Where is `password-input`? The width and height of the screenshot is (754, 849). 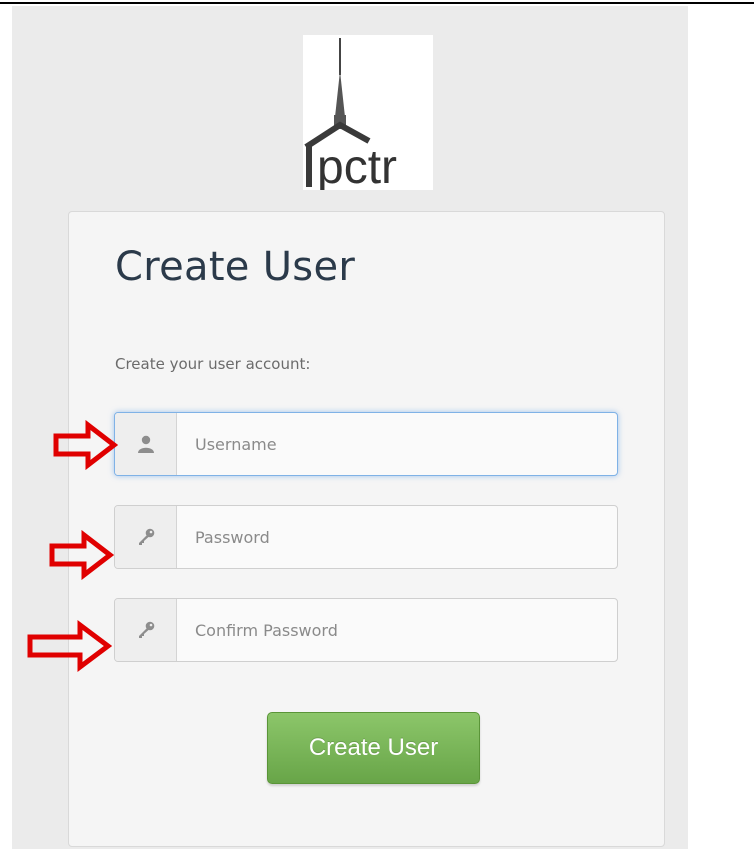 password-input is located at coordinates (397, 537).